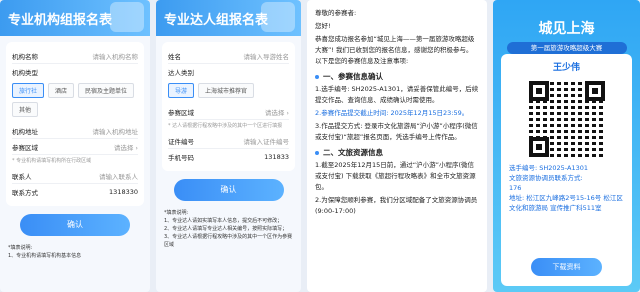 This screenshot has width=640, height=292. I want to click on qr-code-icon, so click(566, 119).